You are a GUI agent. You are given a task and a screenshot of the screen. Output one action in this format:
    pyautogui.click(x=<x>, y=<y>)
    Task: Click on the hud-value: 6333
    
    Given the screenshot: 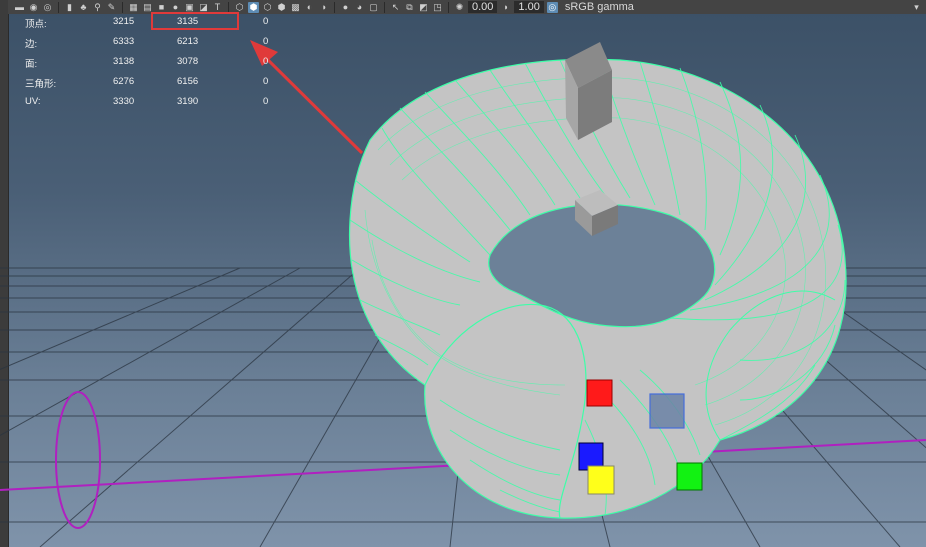 What is the action you would take?
    pyautogui.click(x=124, y=41)
    